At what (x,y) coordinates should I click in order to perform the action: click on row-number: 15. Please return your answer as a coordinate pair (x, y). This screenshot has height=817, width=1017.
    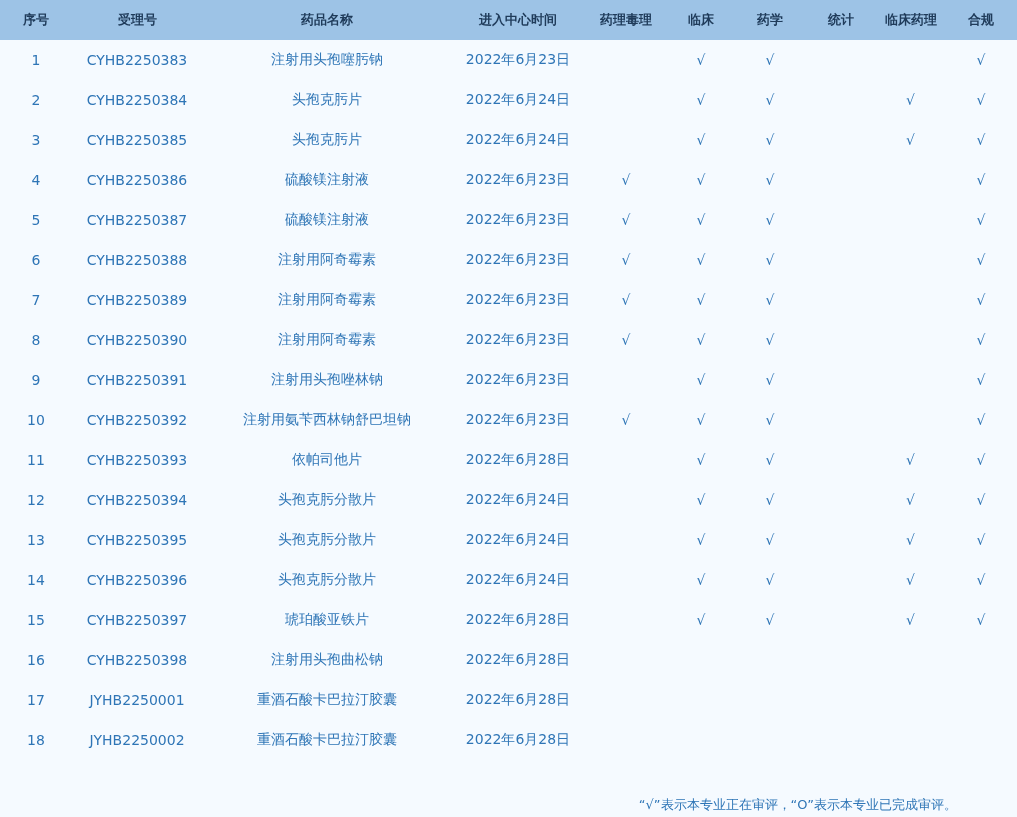
    Looking at the image, I should click on (36, 620).